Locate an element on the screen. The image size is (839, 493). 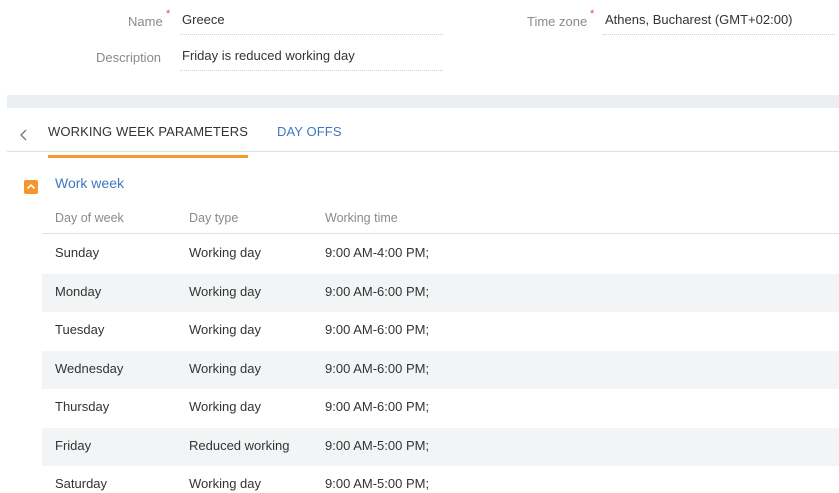
table-row: Saturday Working day 9:00 AM-5:00 PM; is located at coordinates (440, 479).